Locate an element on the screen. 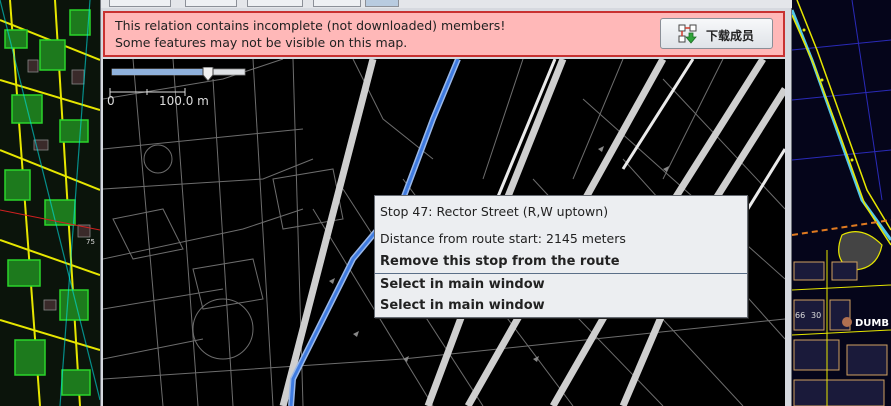 This screenshot has width=891, height=406. left-map-label: 75 is located at coordinates (90, 242).